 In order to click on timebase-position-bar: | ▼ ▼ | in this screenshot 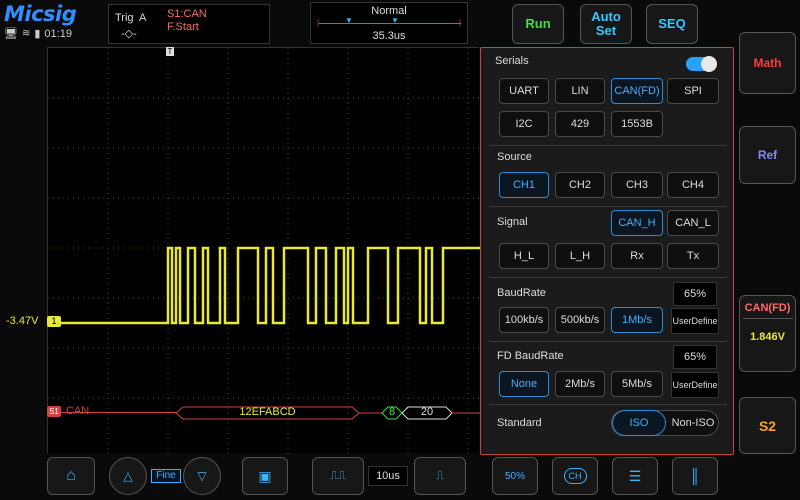, I will do `click(389, 21)`.